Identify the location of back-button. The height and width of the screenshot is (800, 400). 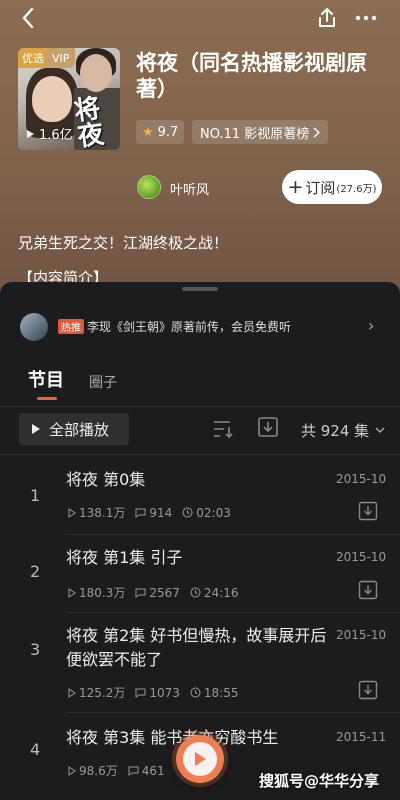
(28, 18).